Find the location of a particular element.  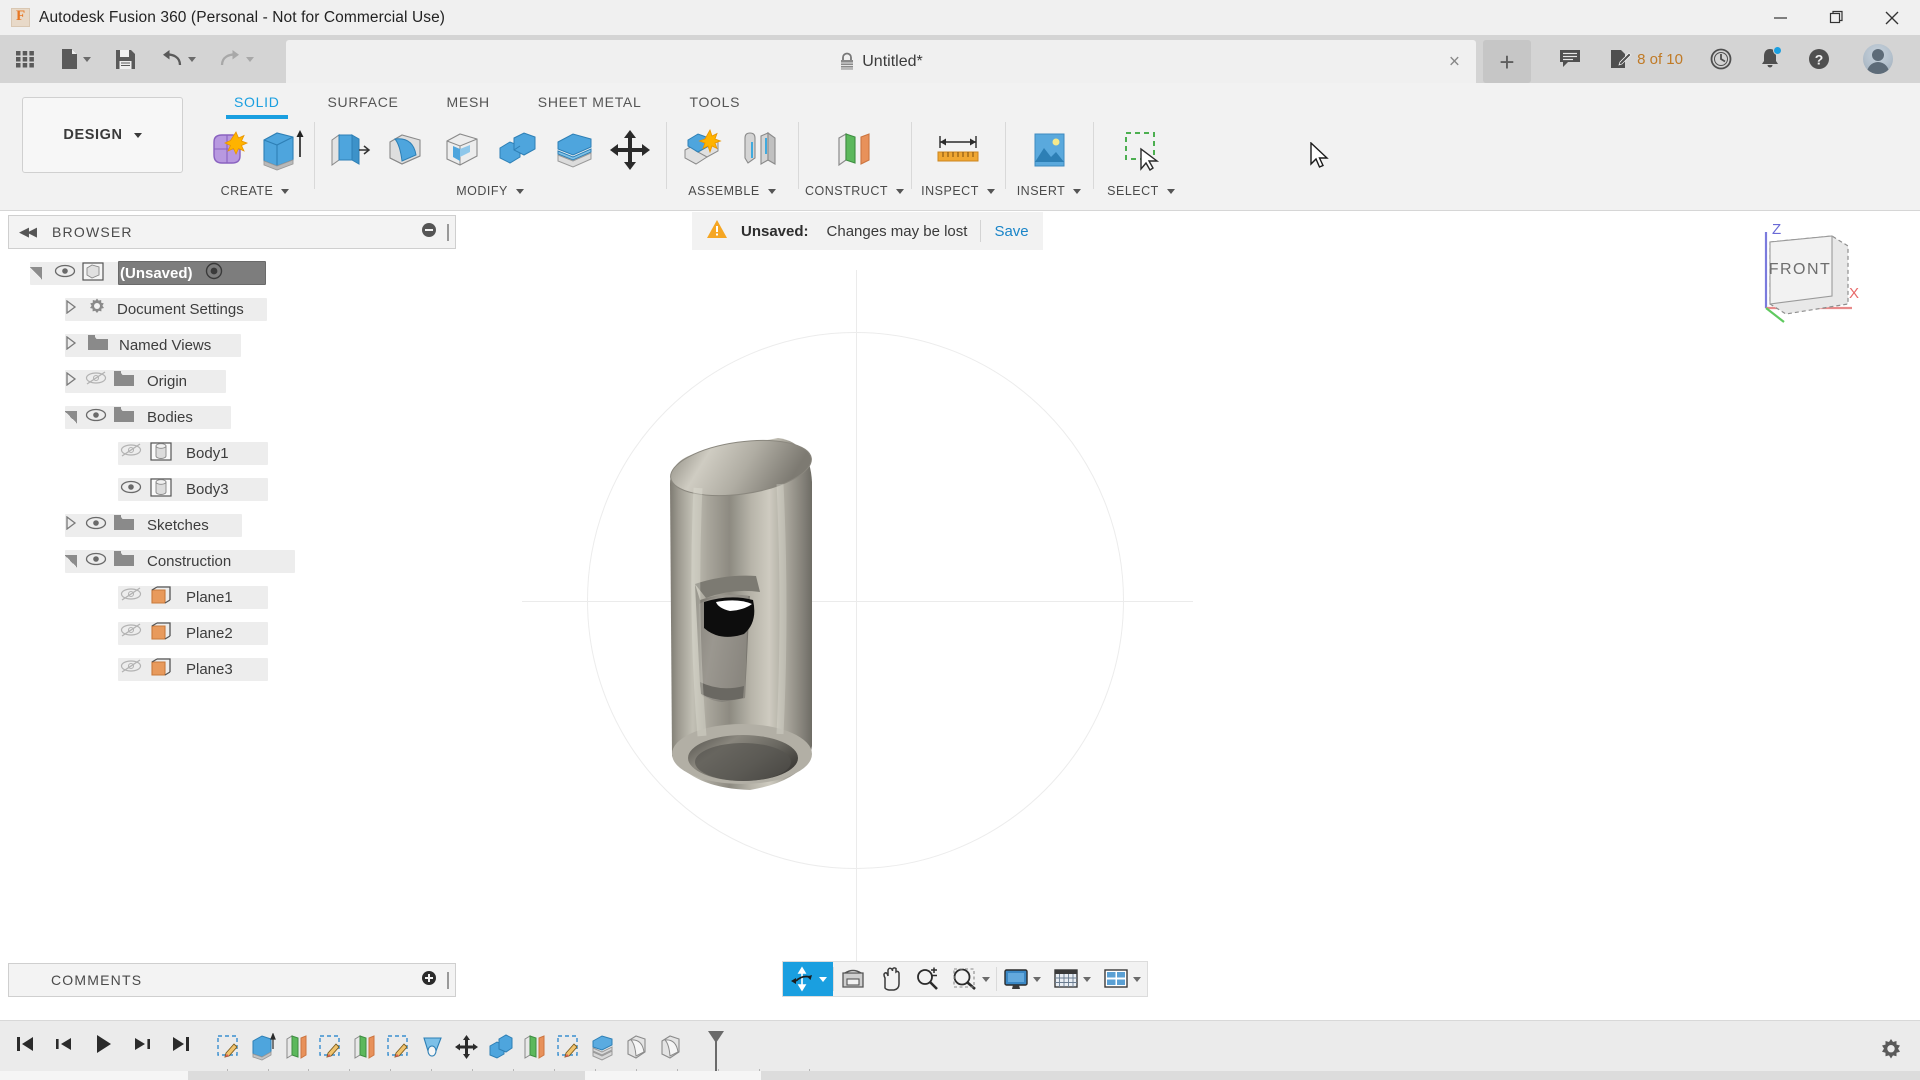

tree-item-origin: Origin is located at coordinates (232, 381).